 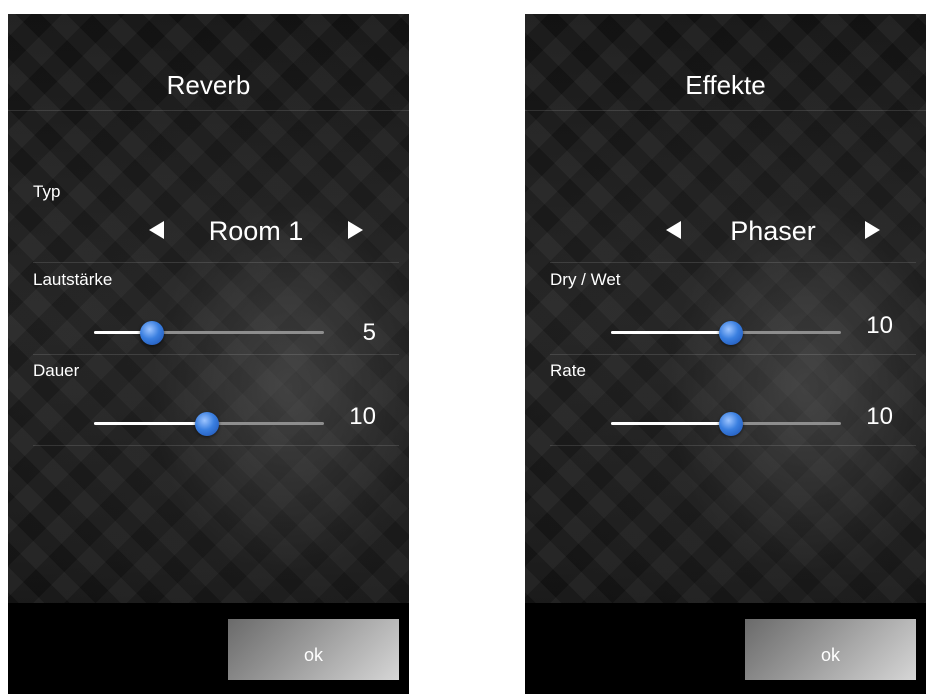 I want to click on dialog-title: Effekte, so click(x=725, y=62).